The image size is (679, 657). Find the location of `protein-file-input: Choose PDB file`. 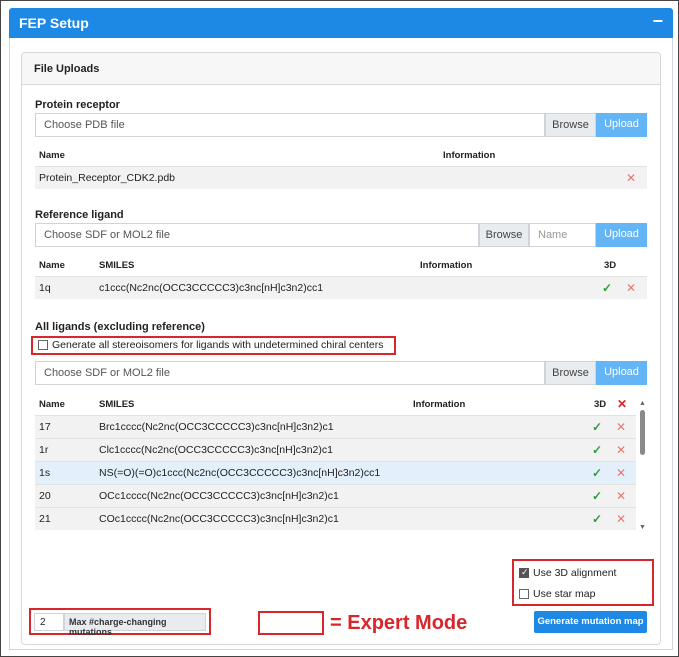

protein-file-input: Choose PDB file is located at coordinates (290, 125).